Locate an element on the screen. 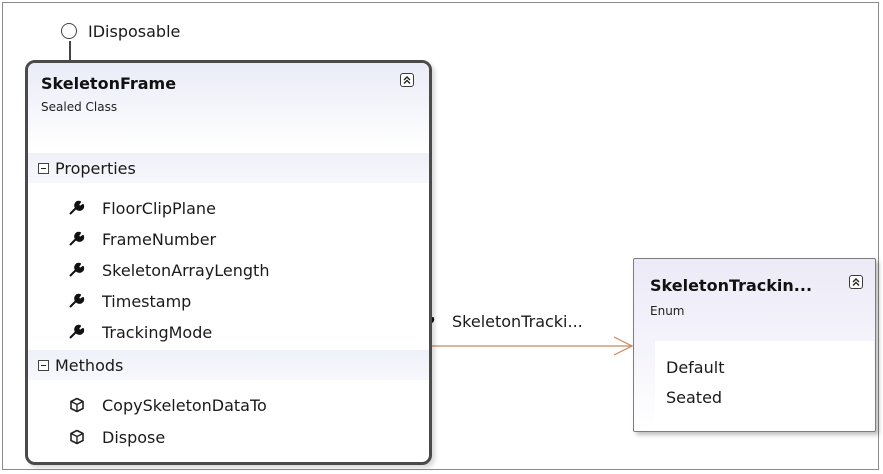  property-label: FloorClipPlane is located at coordinates (159, 208).